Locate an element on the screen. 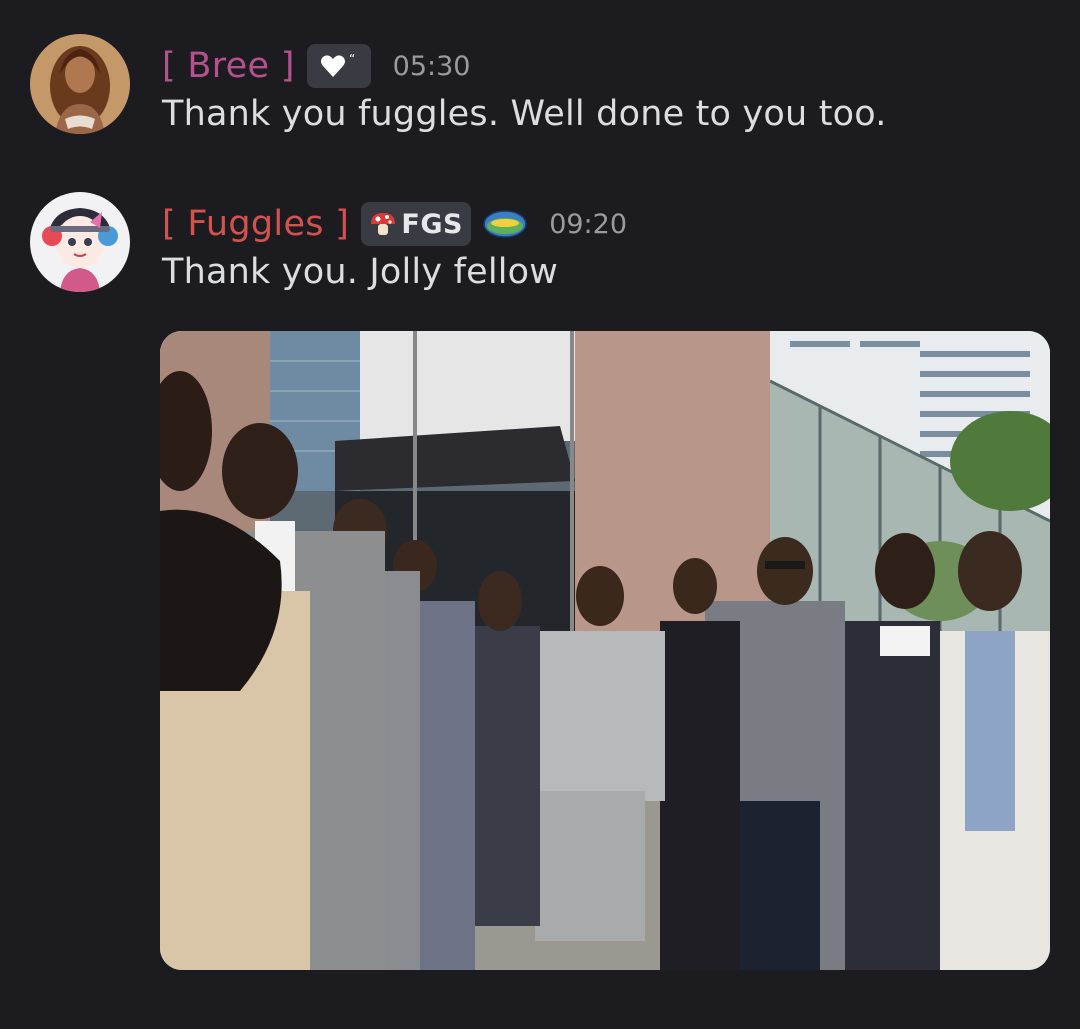  server-emblem is located at coordinates (505, 224).